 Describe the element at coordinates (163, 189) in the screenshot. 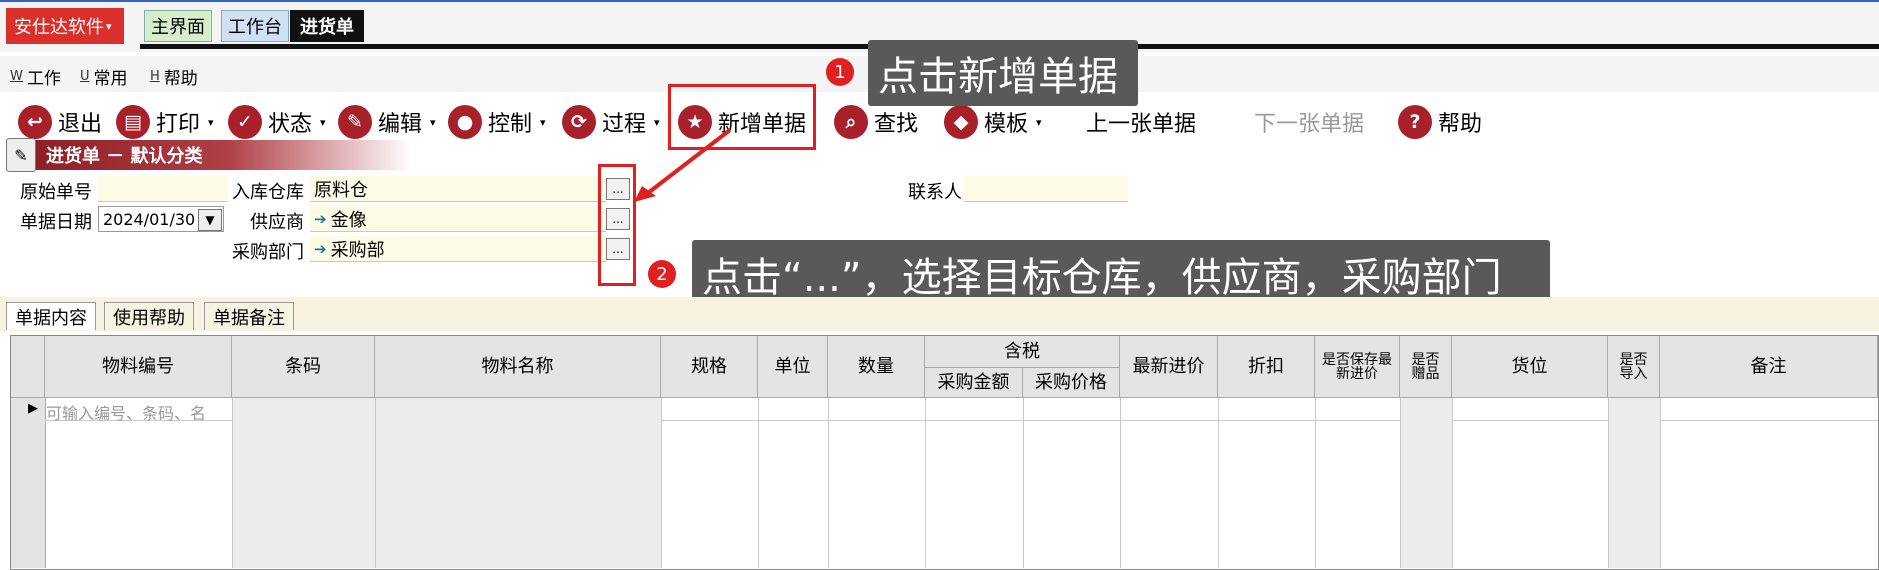

I see `orig-no-input` at that location.